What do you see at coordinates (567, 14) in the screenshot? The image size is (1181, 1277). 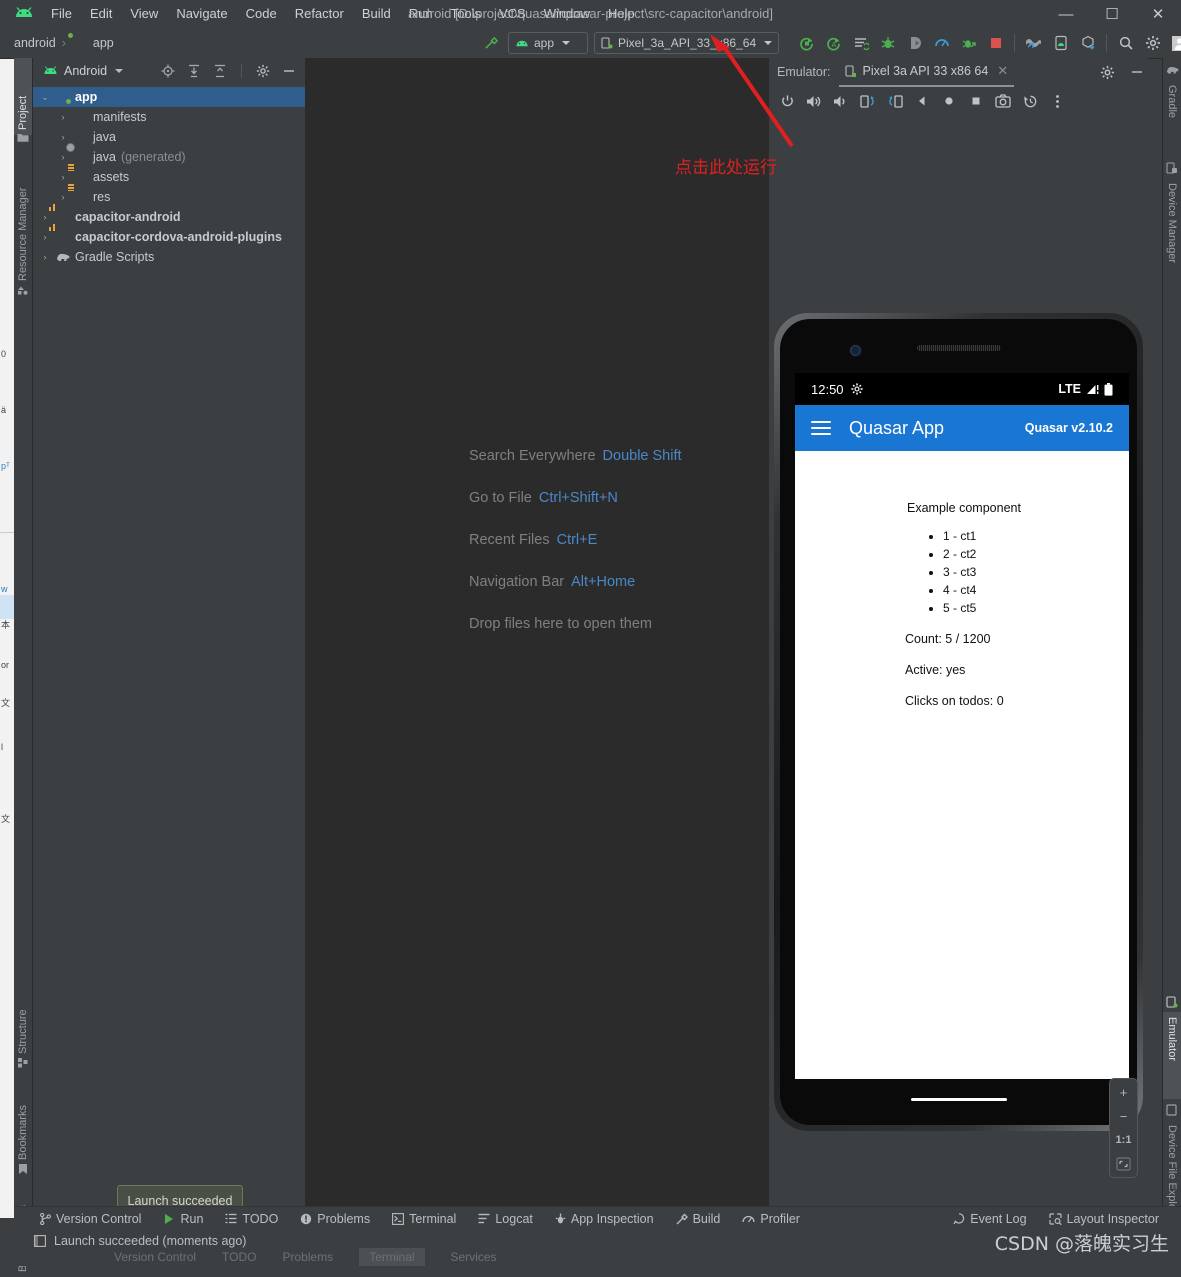 I see `menu-item-window: Window` at bounding box center [567, 14].